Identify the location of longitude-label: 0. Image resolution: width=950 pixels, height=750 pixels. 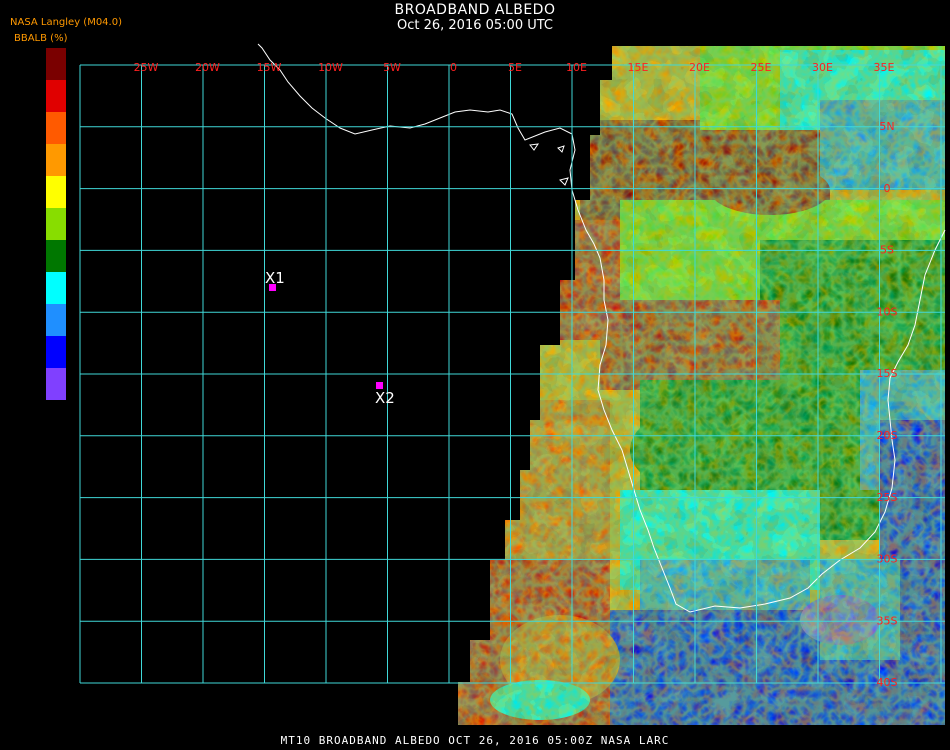
(453, 67).